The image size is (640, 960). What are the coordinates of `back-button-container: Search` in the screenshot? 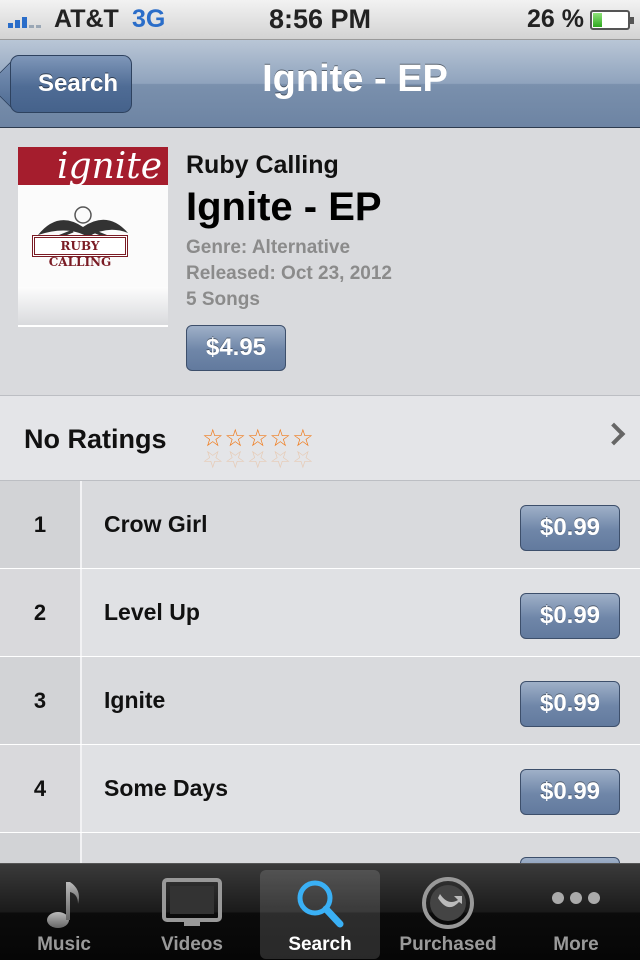 It's located at (70, 84).